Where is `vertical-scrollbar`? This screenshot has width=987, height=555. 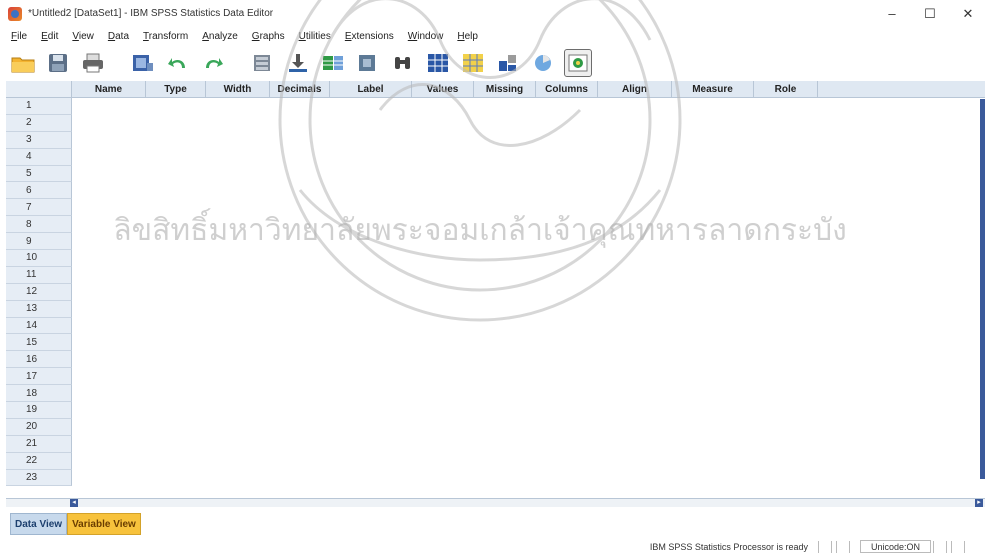 vertical-scrollbar is located at coordinates (982, 289).